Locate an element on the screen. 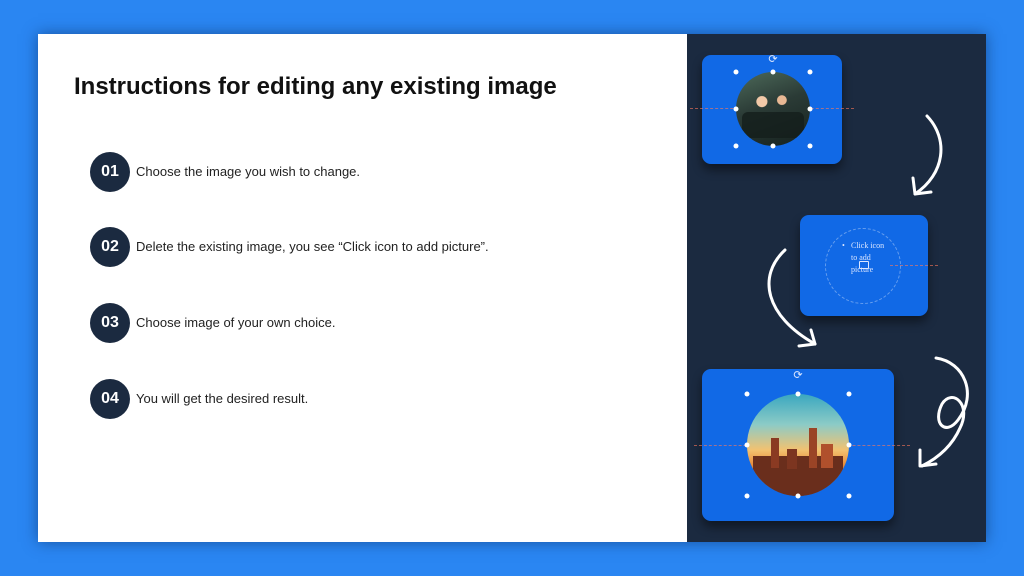  photo-desk-shape is located at coordinates (773, 125).